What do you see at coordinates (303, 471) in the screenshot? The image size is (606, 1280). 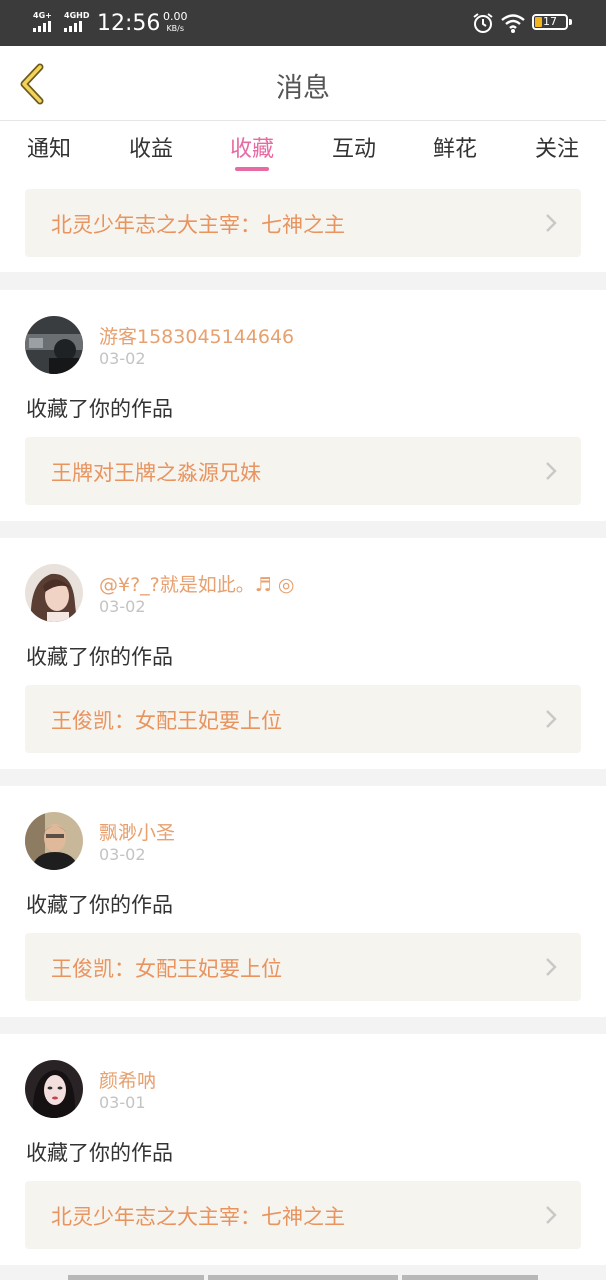 I see `work-link: 王牌对王牌之淼源兄妹` at bounding box center [303, 471].